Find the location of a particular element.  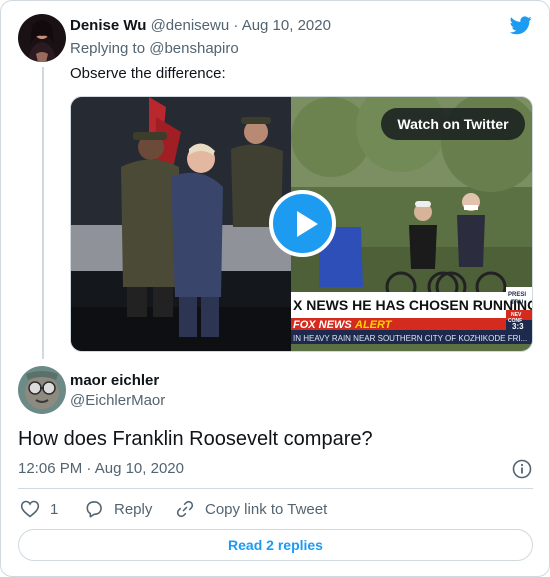

reply-button: Reply is located at coordinates (118, 509).